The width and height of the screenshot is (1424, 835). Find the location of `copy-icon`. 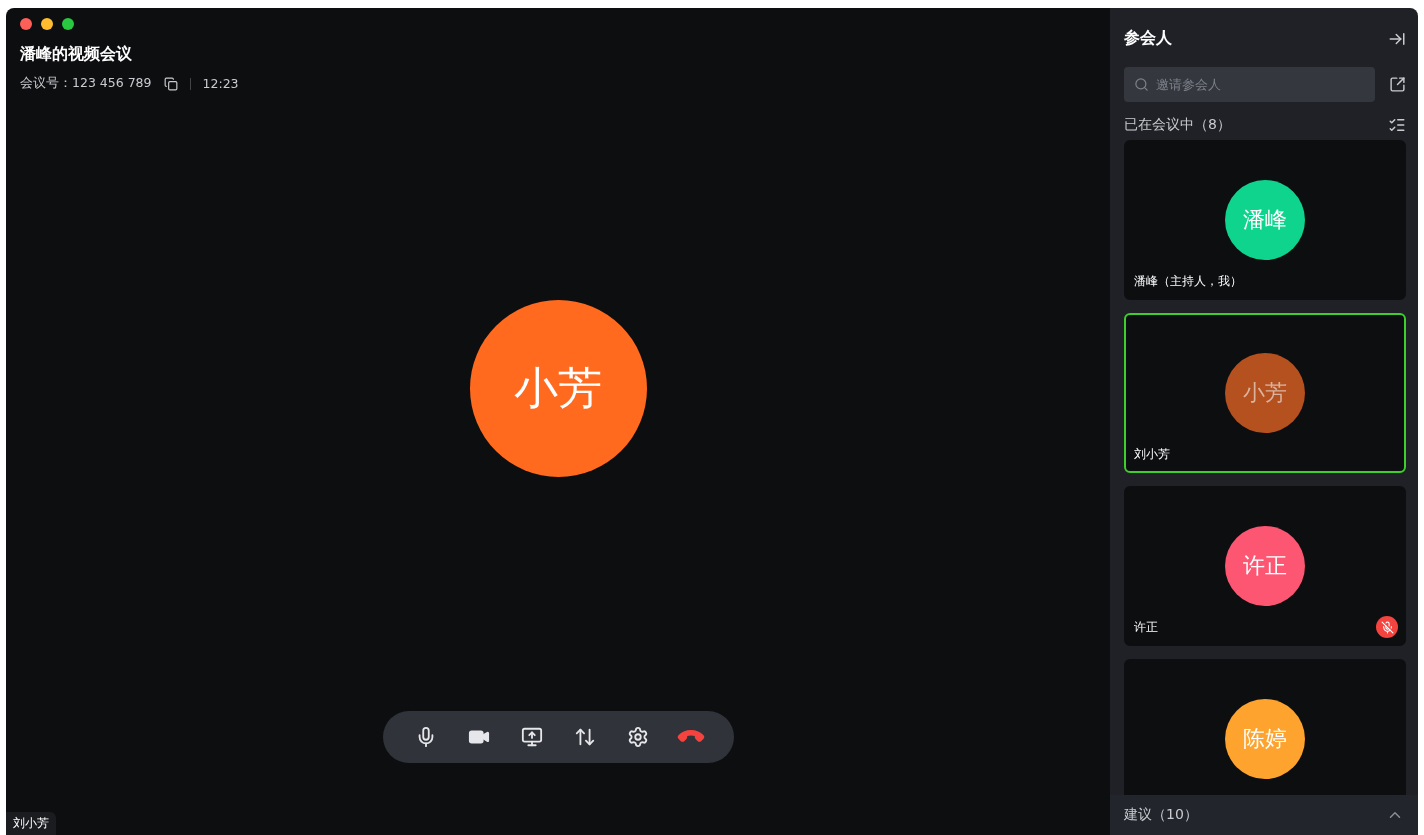

copy-icon is located at coordinates (170, 83).